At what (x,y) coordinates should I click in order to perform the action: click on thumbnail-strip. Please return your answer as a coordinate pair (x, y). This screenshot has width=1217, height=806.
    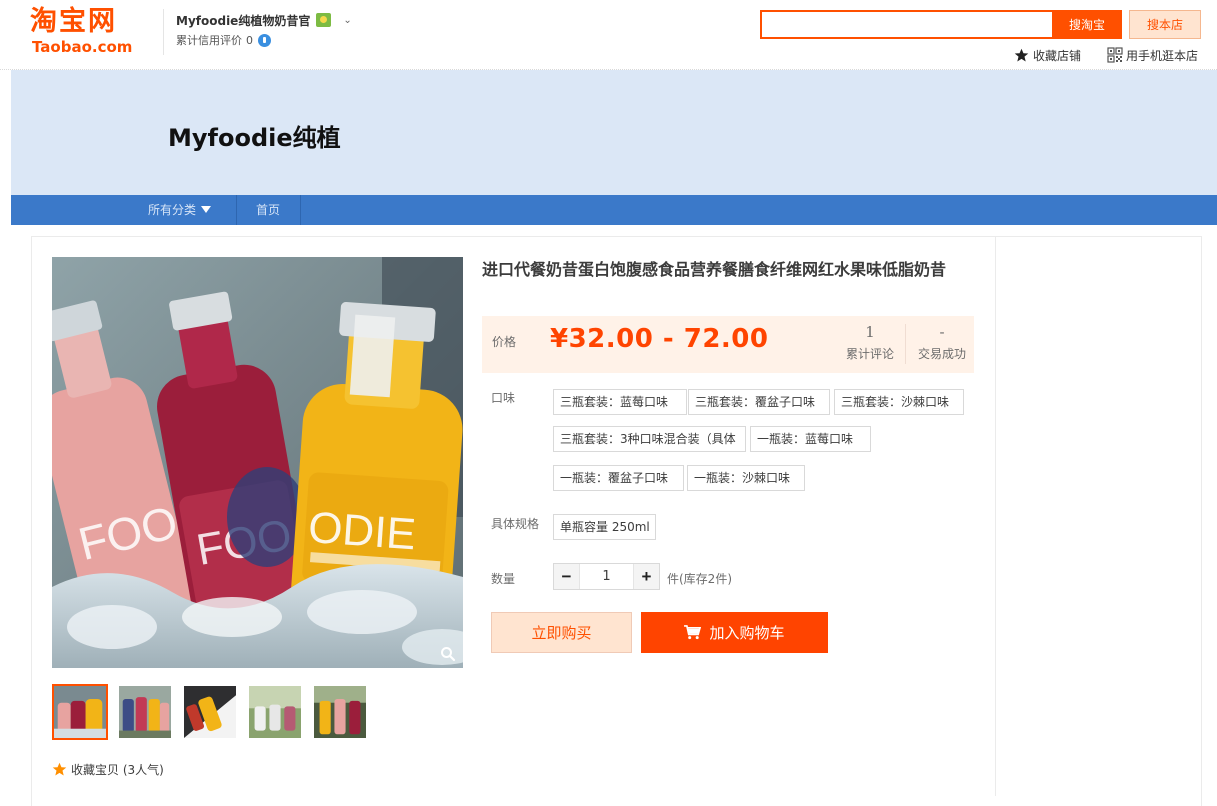
    Looking at the image, I should click on (210, 712).